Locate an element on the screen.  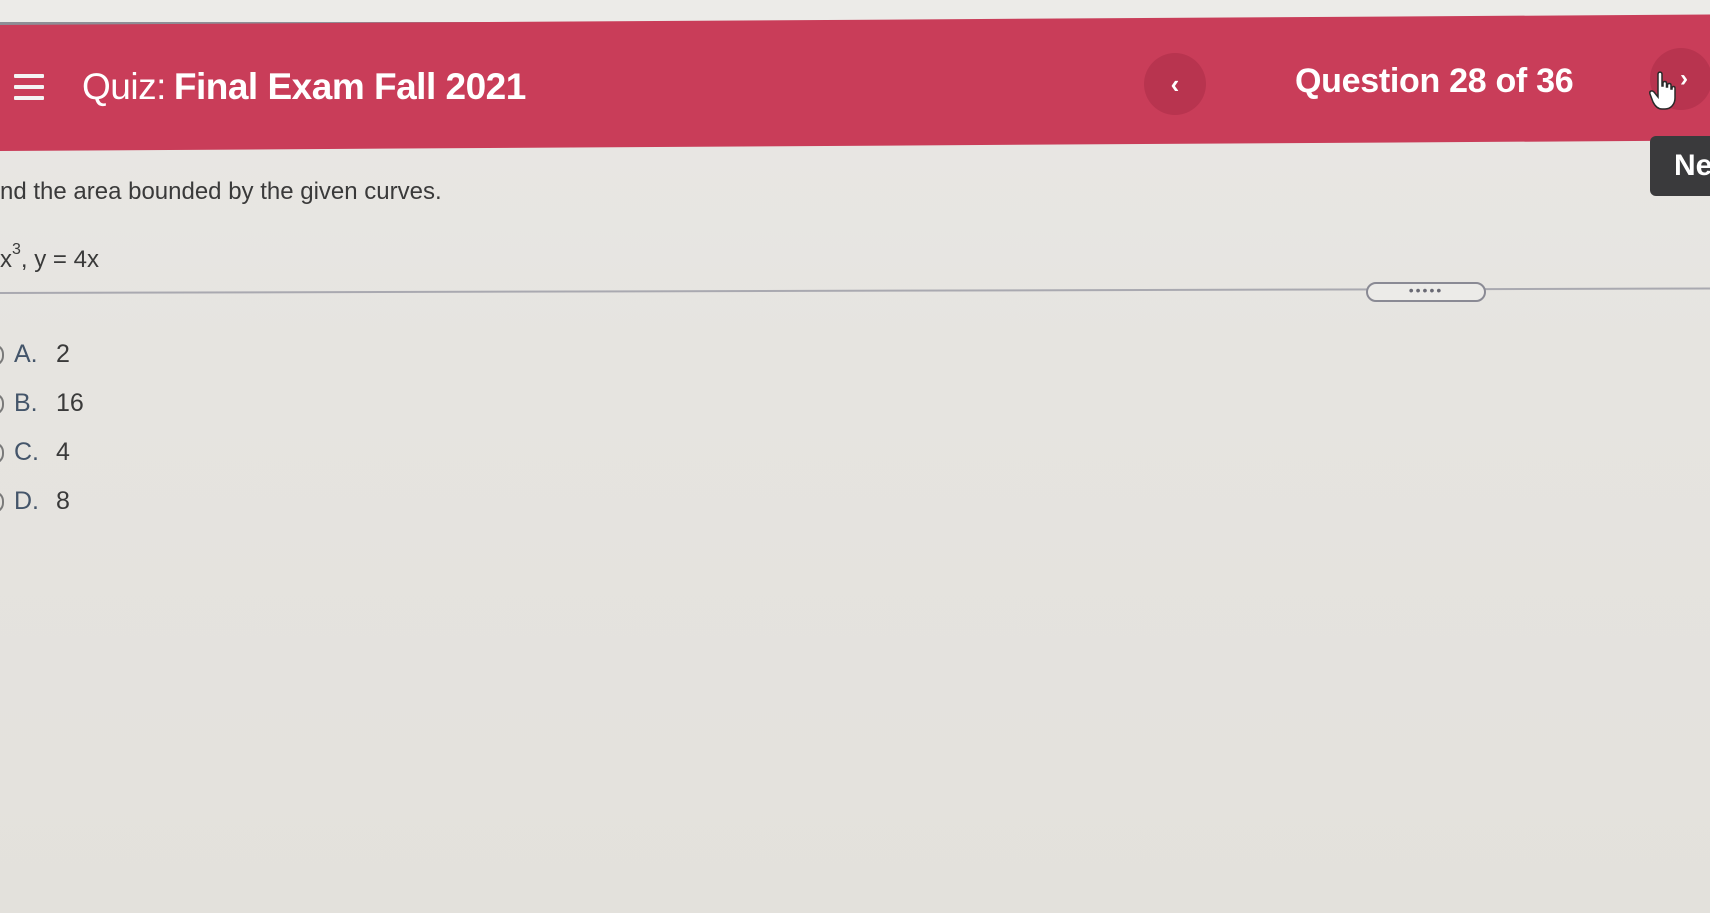
question-equation: x3, y = 4x is located at coordinates (49, 257).